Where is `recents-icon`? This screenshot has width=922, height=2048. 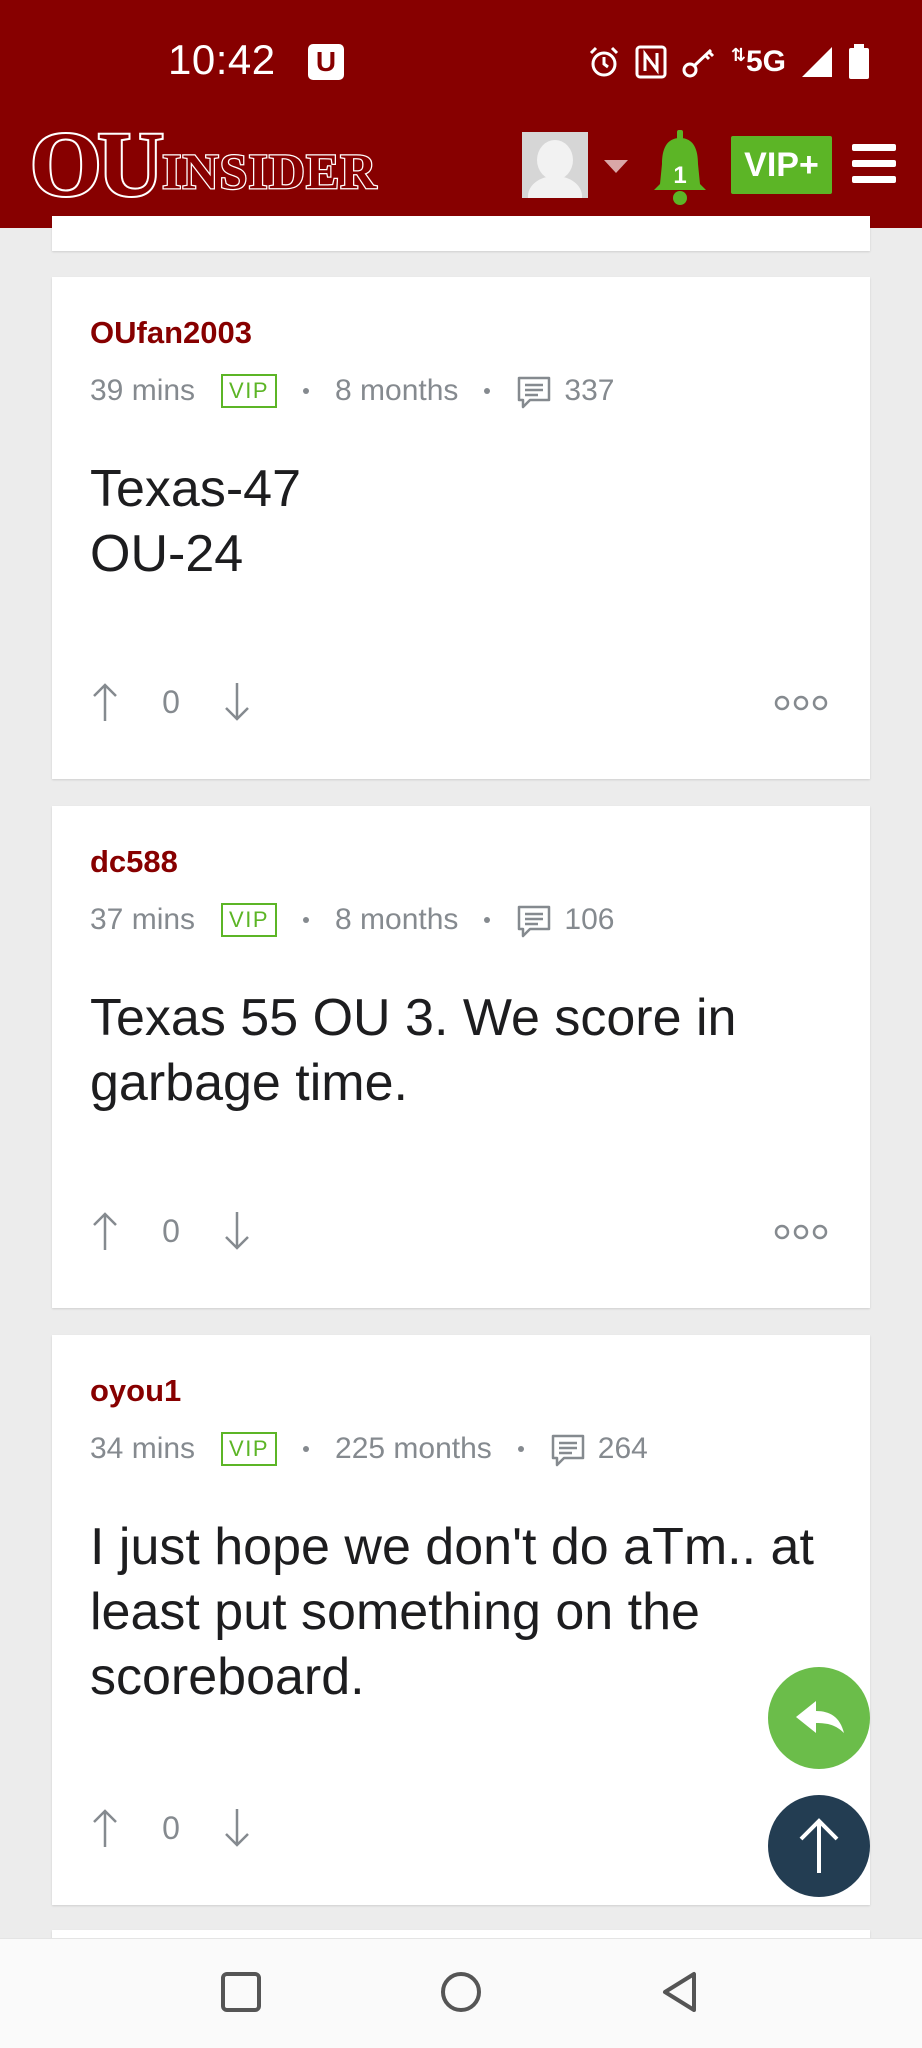
recents-icon is located at coordinates (241, 1992).